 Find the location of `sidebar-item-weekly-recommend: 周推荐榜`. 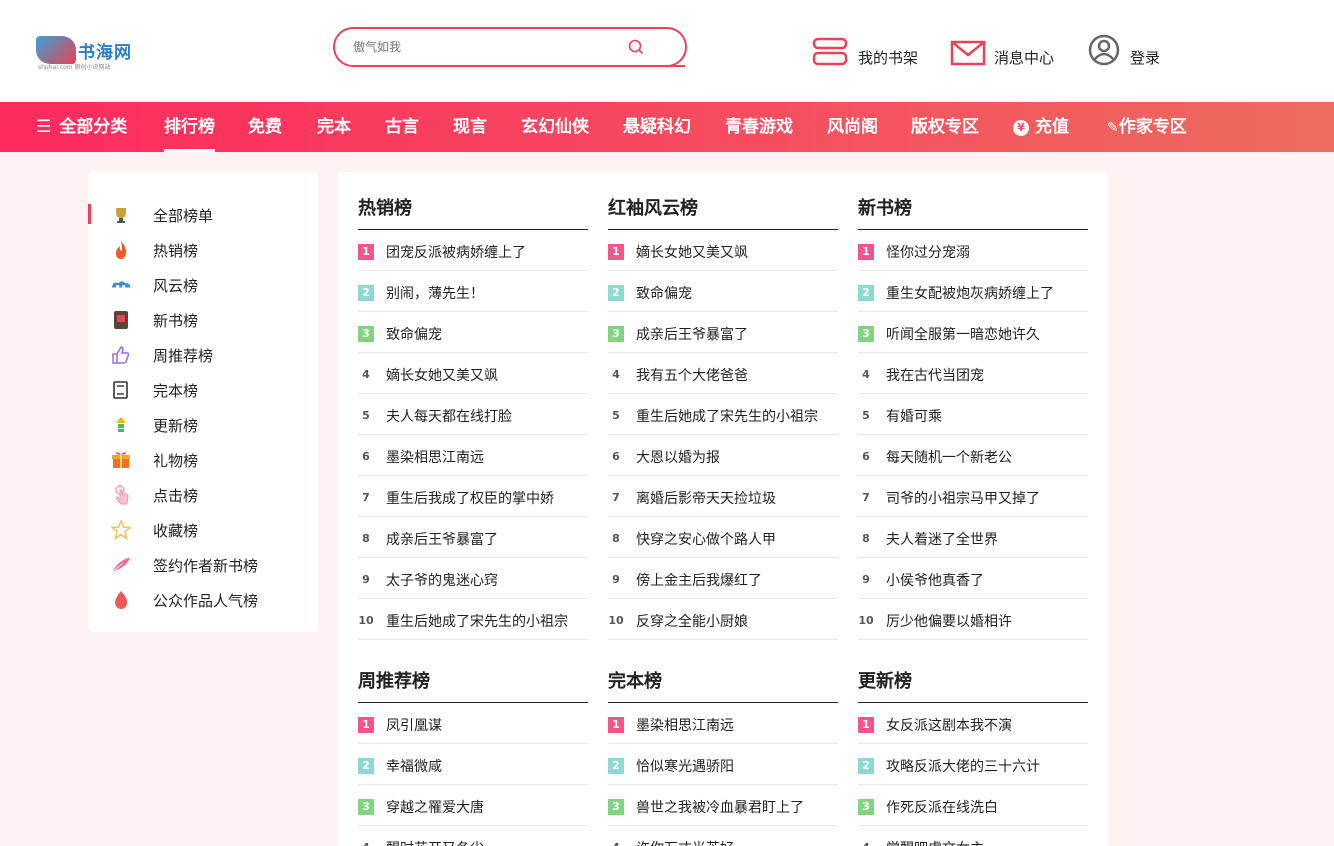

sidebar-item-weekly-recommend: 周推荐榜 is located at coordinates (203, 357).